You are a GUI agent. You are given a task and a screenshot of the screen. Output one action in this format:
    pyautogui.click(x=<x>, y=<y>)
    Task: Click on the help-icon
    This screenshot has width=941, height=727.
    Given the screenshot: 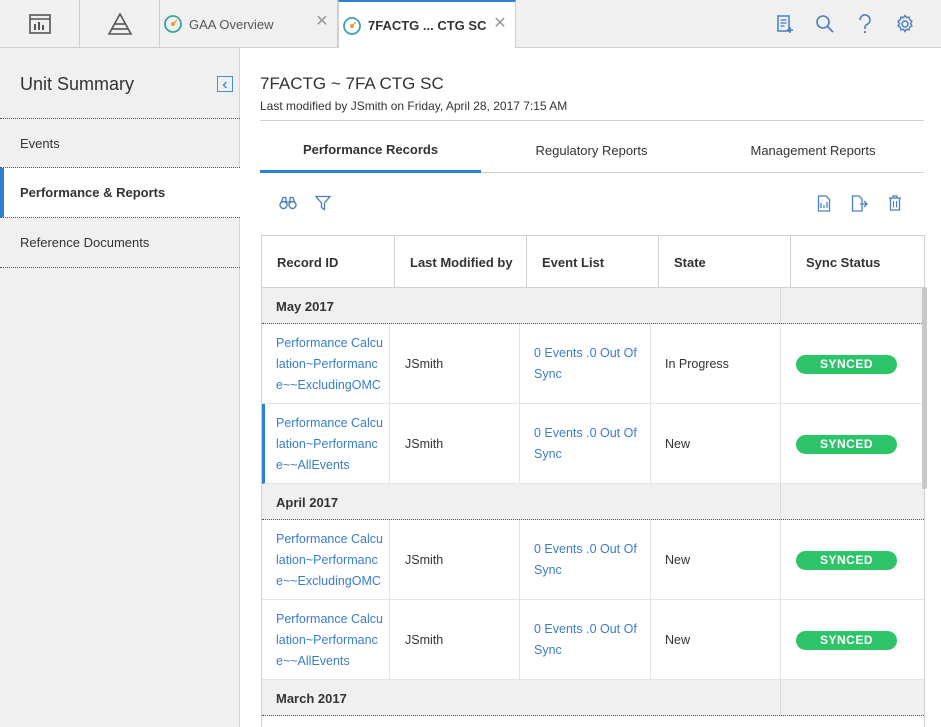 What is the action you would take?
    pyautogui.click(x=865, y=24)
    